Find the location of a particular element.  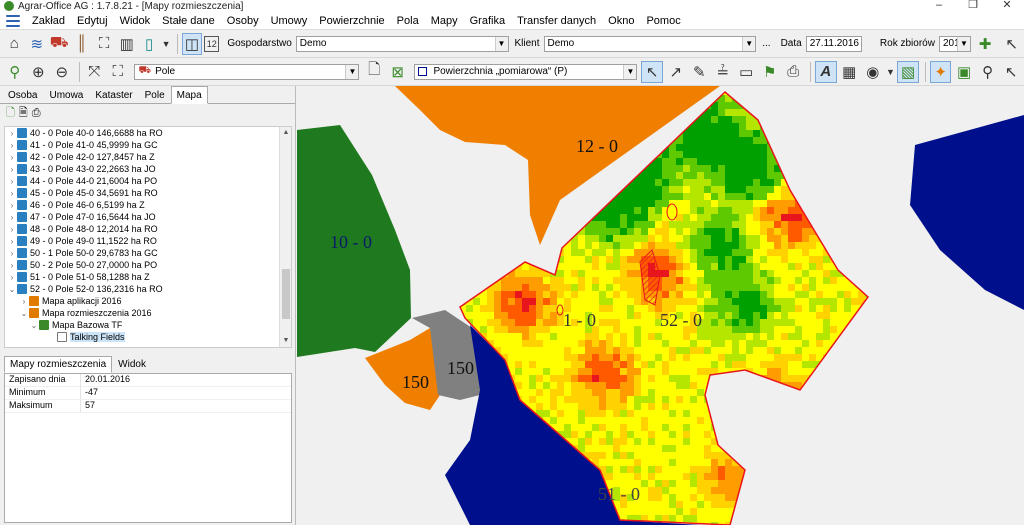

menu-powierzchnie: Powierzchnie is located at coordinates (351, 21).